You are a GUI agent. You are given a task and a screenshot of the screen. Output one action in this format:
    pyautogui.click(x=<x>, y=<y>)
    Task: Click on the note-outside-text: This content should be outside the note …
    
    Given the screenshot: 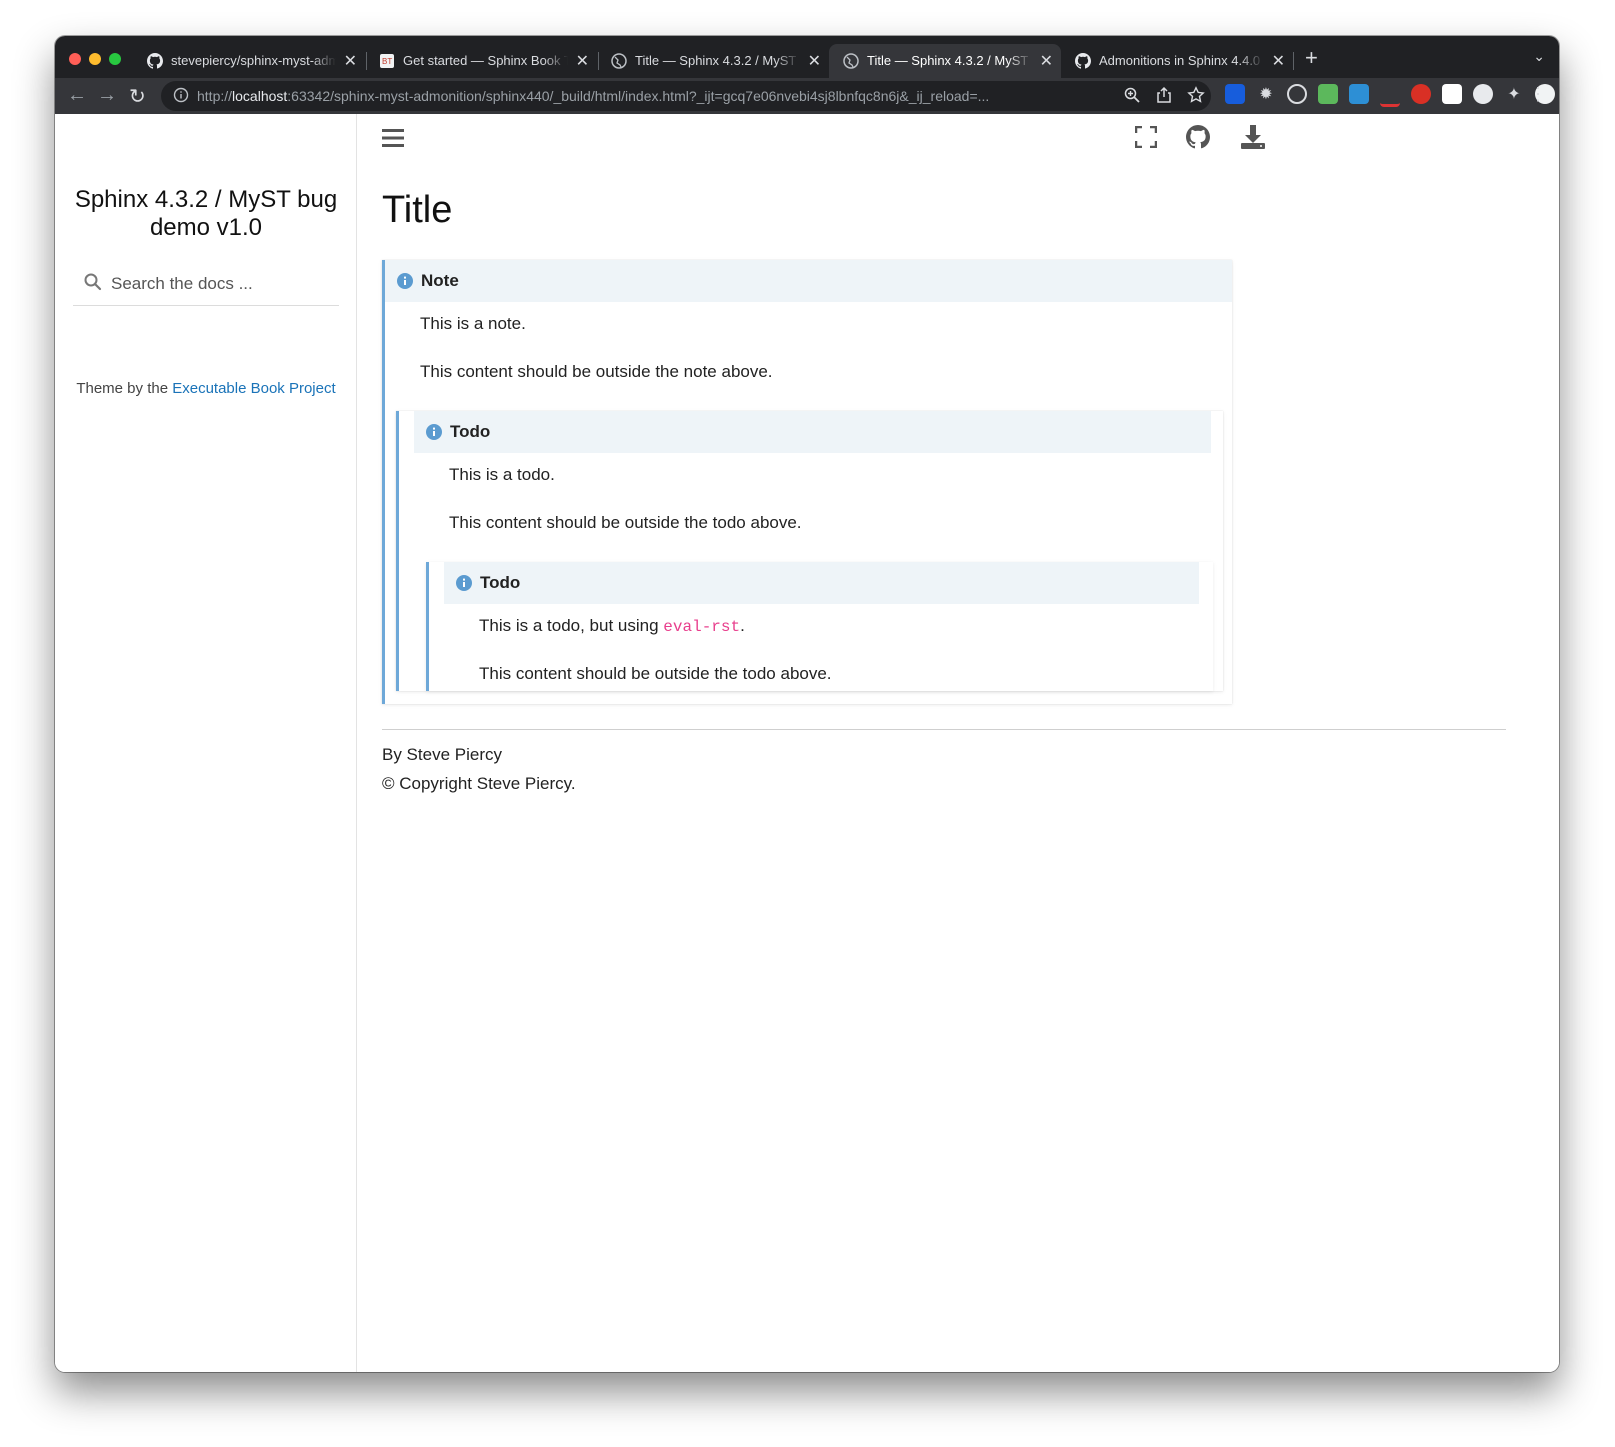 What is the action you would take?
    pyautogui.click(x=596, y=371)
    